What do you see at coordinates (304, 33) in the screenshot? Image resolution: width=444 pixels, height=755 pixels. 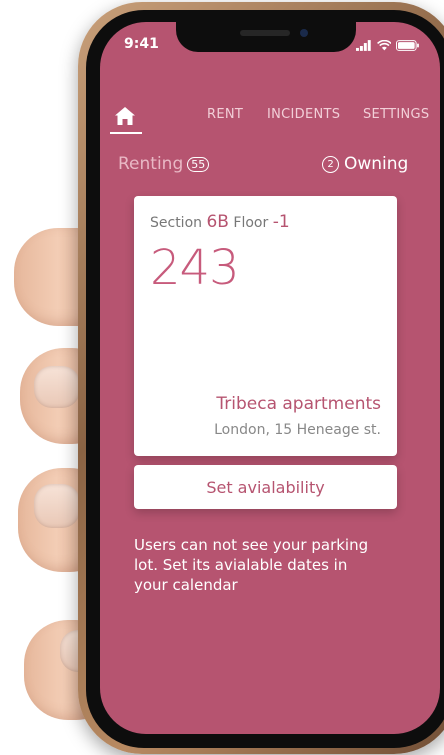 I see `front-camera` at bounding box center [304, 33].